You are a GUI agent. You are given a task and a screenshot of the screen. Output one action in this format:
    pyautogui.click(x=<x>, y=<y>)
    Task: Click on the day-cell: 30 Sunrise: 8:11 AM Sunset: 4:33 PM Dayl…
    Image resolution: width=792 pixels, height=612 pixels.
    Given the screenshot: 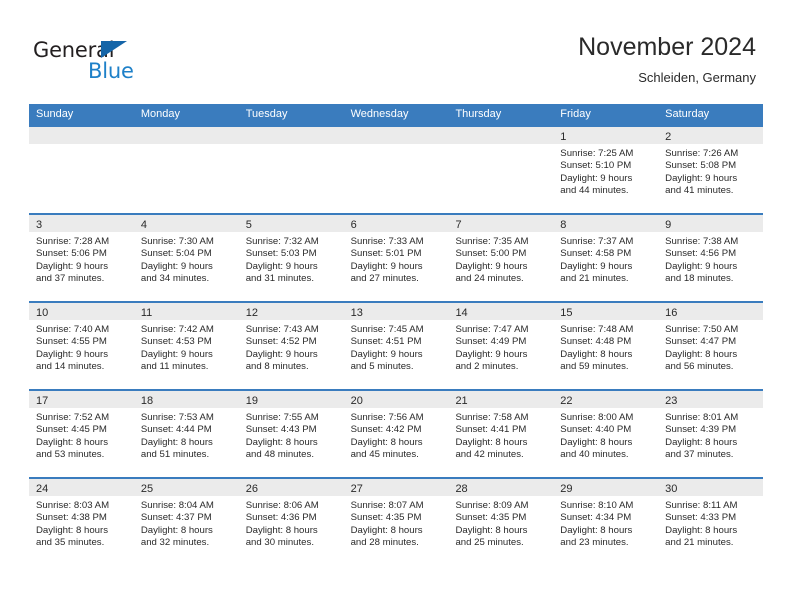 What is the action you would take?
    pyautogui.click(x=711, y=522)
    